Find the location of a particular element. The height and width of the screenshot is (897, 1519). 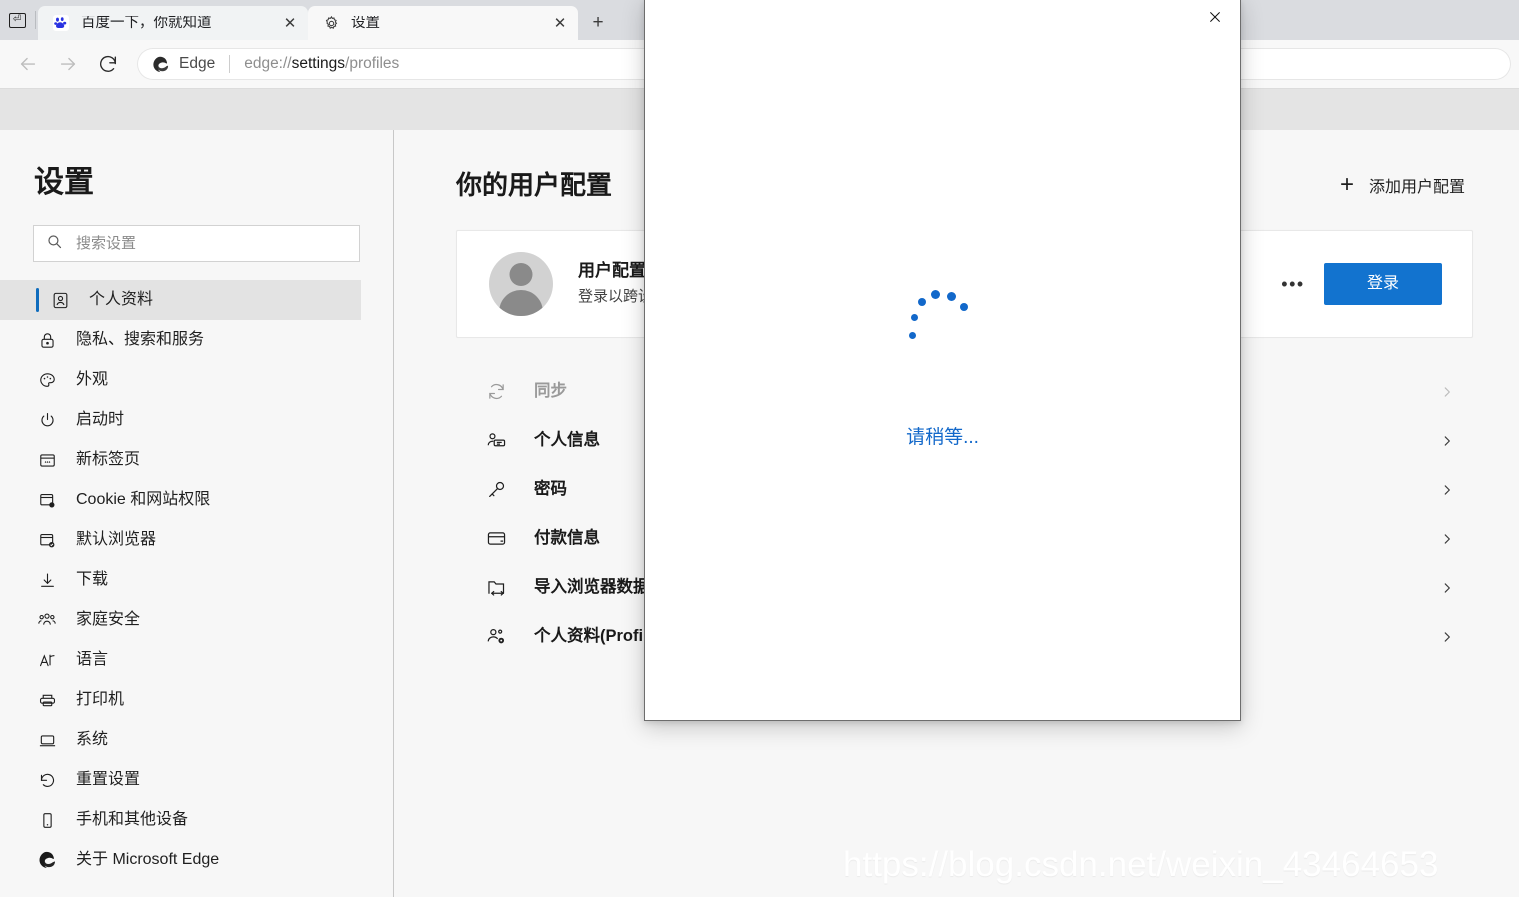

sync-icon is located at coordinates (496, 392).